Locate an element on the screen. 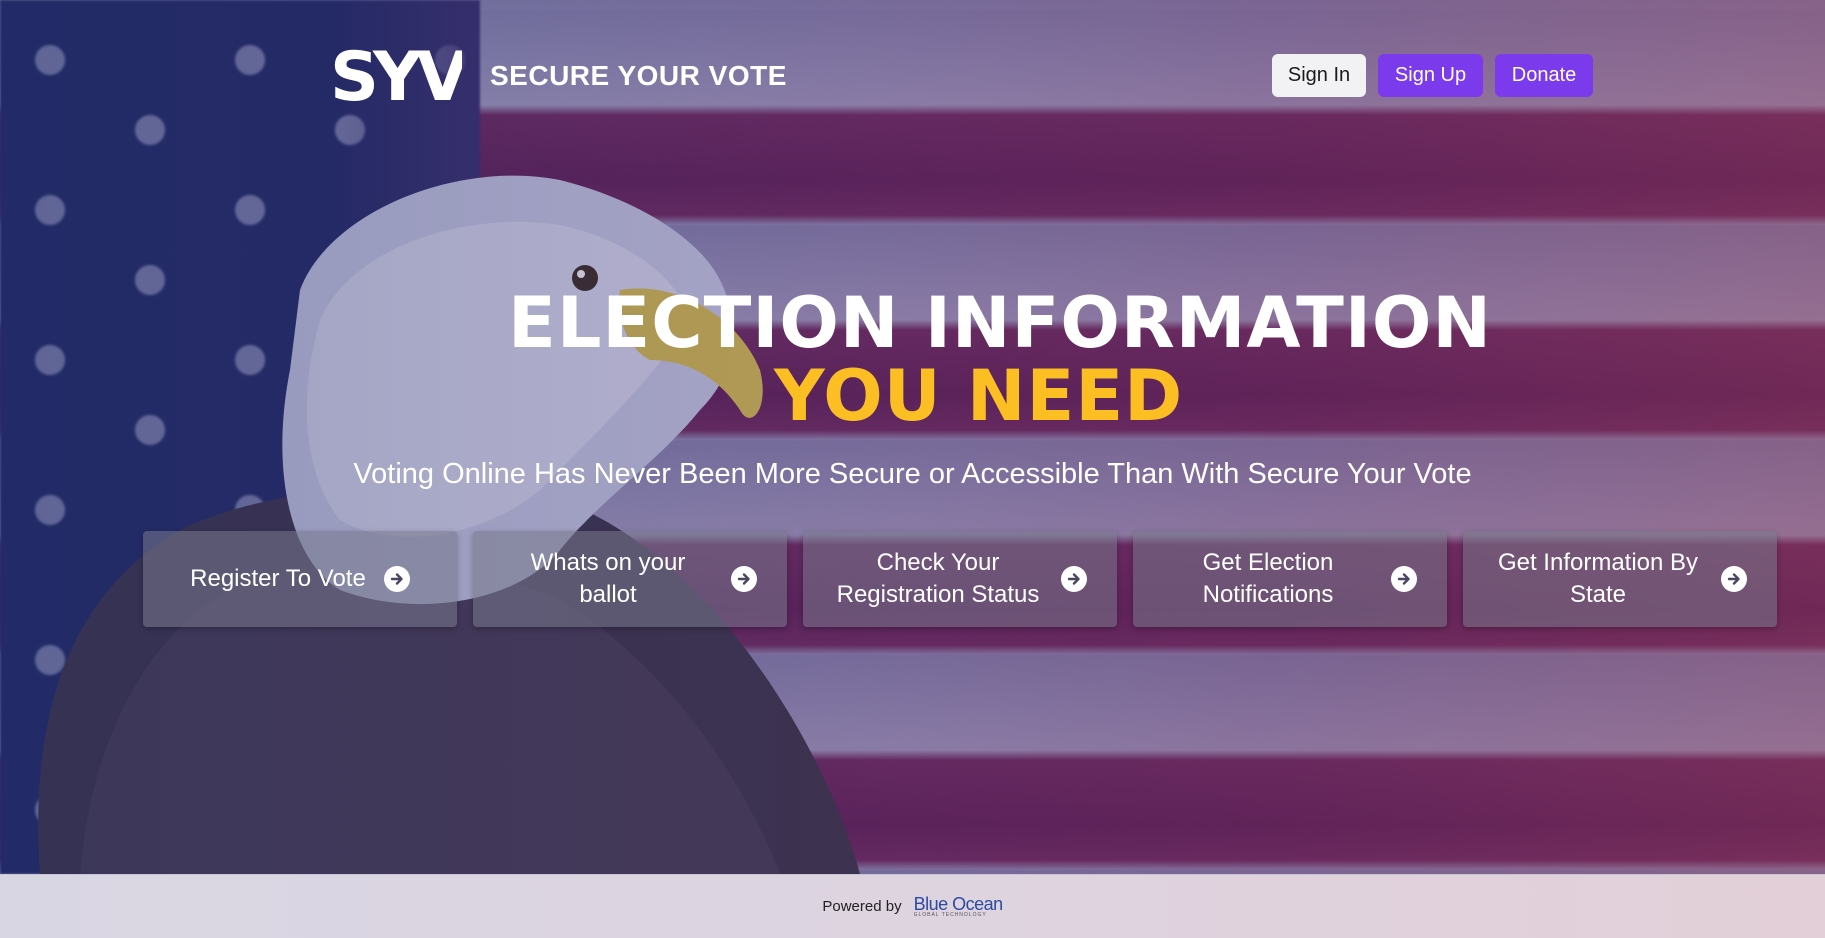 The image size is (1825, 938). card-label: Get Election Notifications is located at coordinates (1268, 578).